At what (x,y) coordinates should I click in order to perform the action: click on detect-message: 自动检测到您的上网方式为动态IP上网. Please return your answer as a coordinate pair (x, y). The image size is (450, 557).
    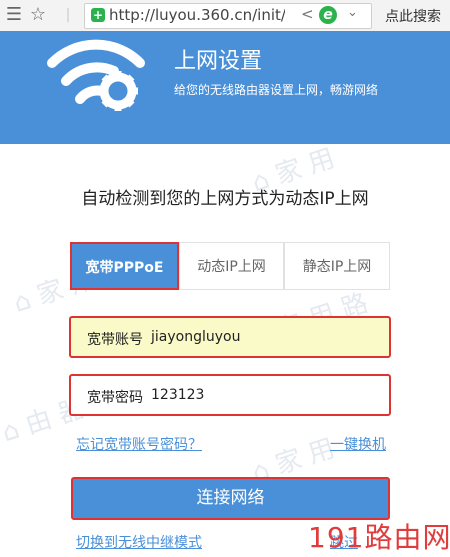
    Looking at the image, I should click on (225, 199).